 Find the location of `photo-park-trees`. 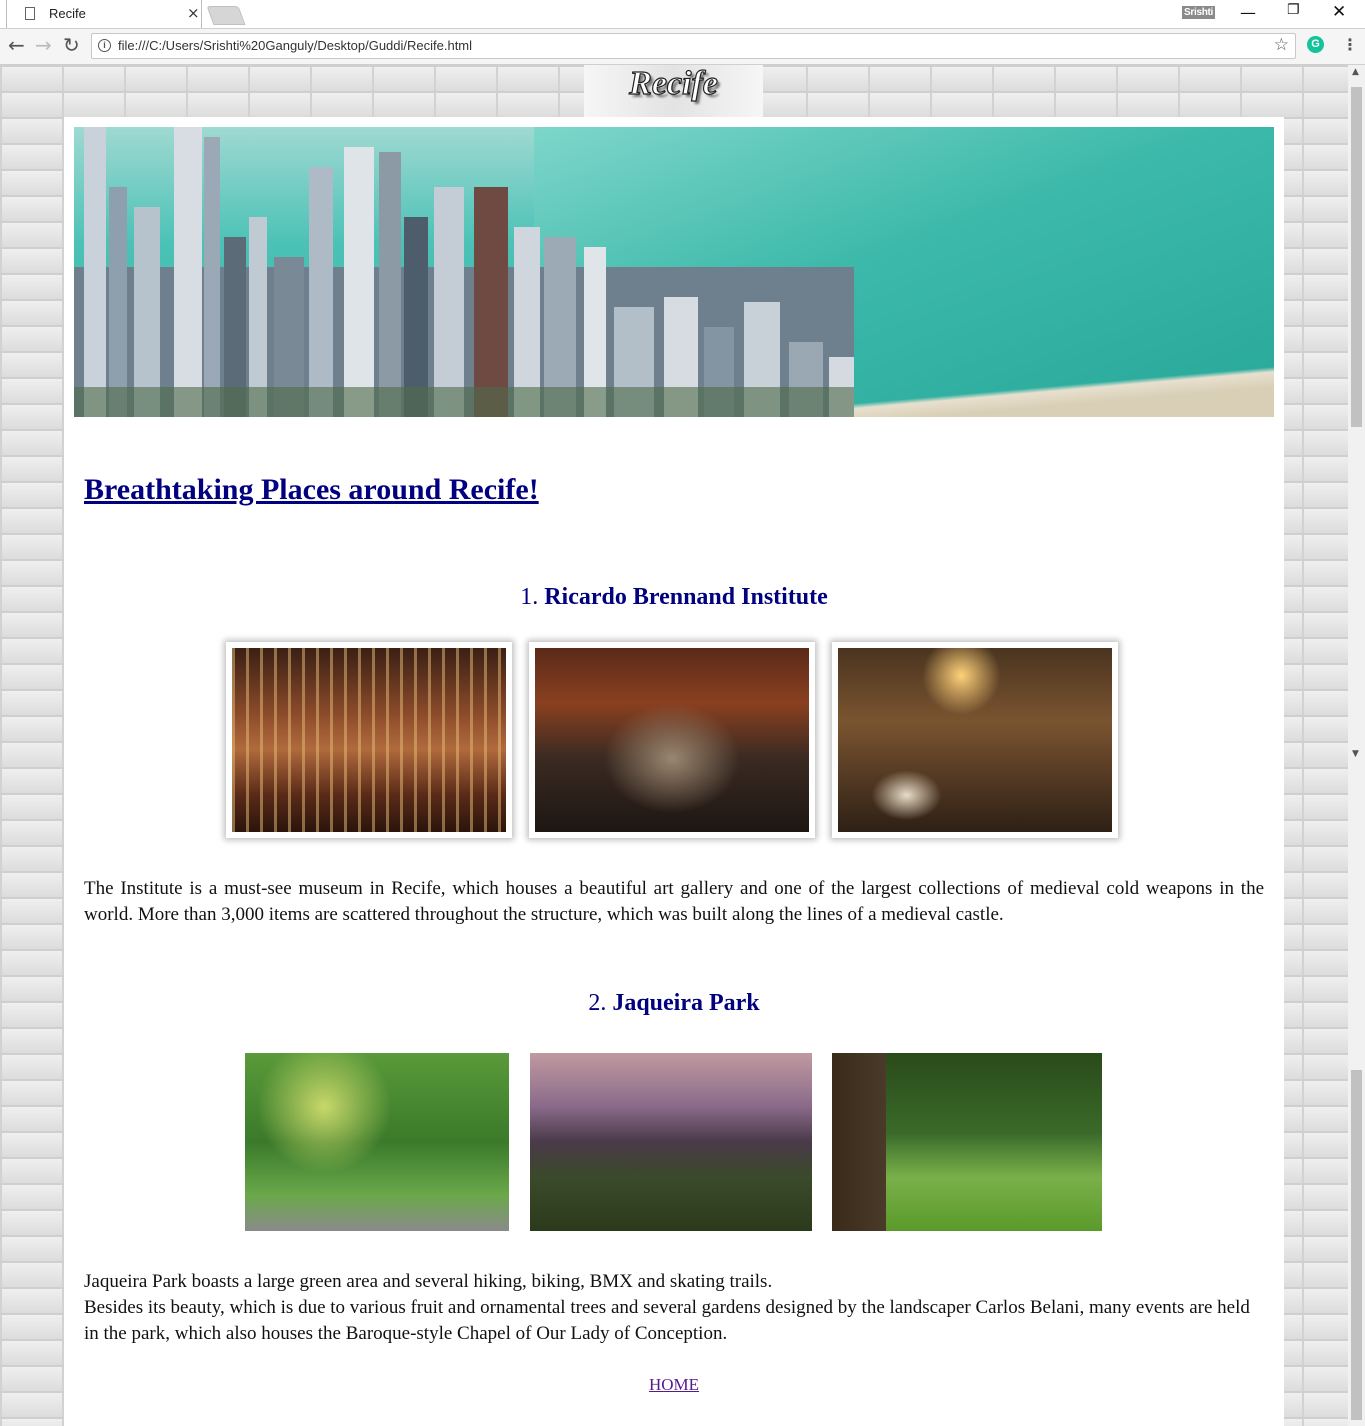

photo-park-trees is located at coordinates (377, 1142).